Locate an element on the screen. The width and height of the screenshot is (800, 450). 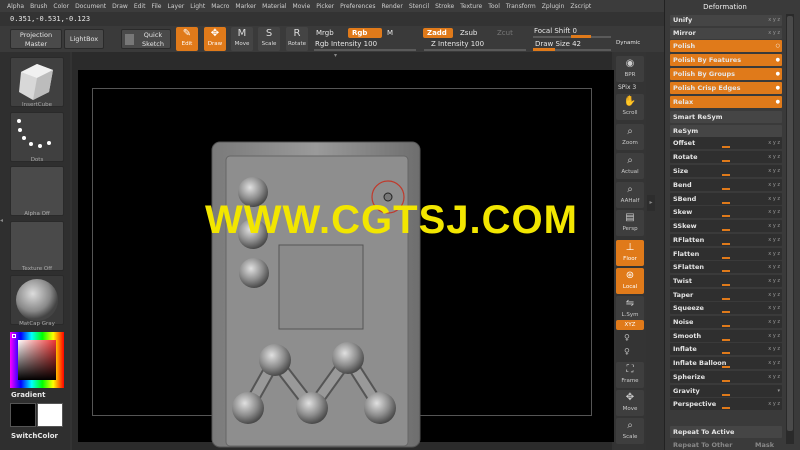
menu-item-transform: Transform is located at coordinates (521, 6).